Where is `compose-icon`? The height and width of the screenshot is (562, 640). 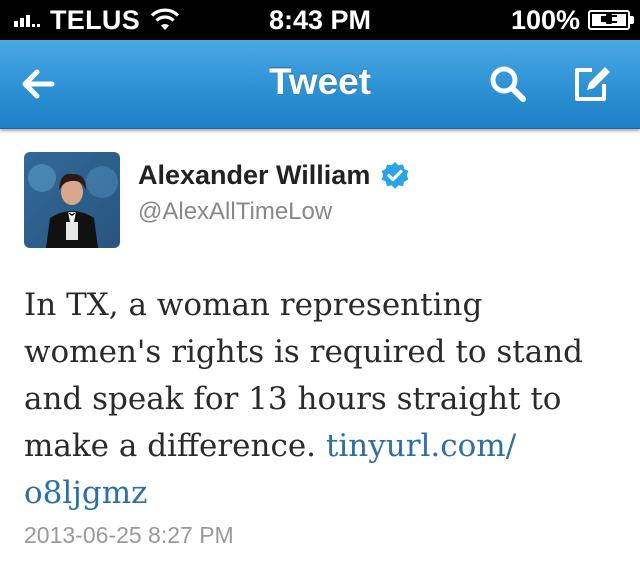
compose-icon is located at coordinates (592, 84).